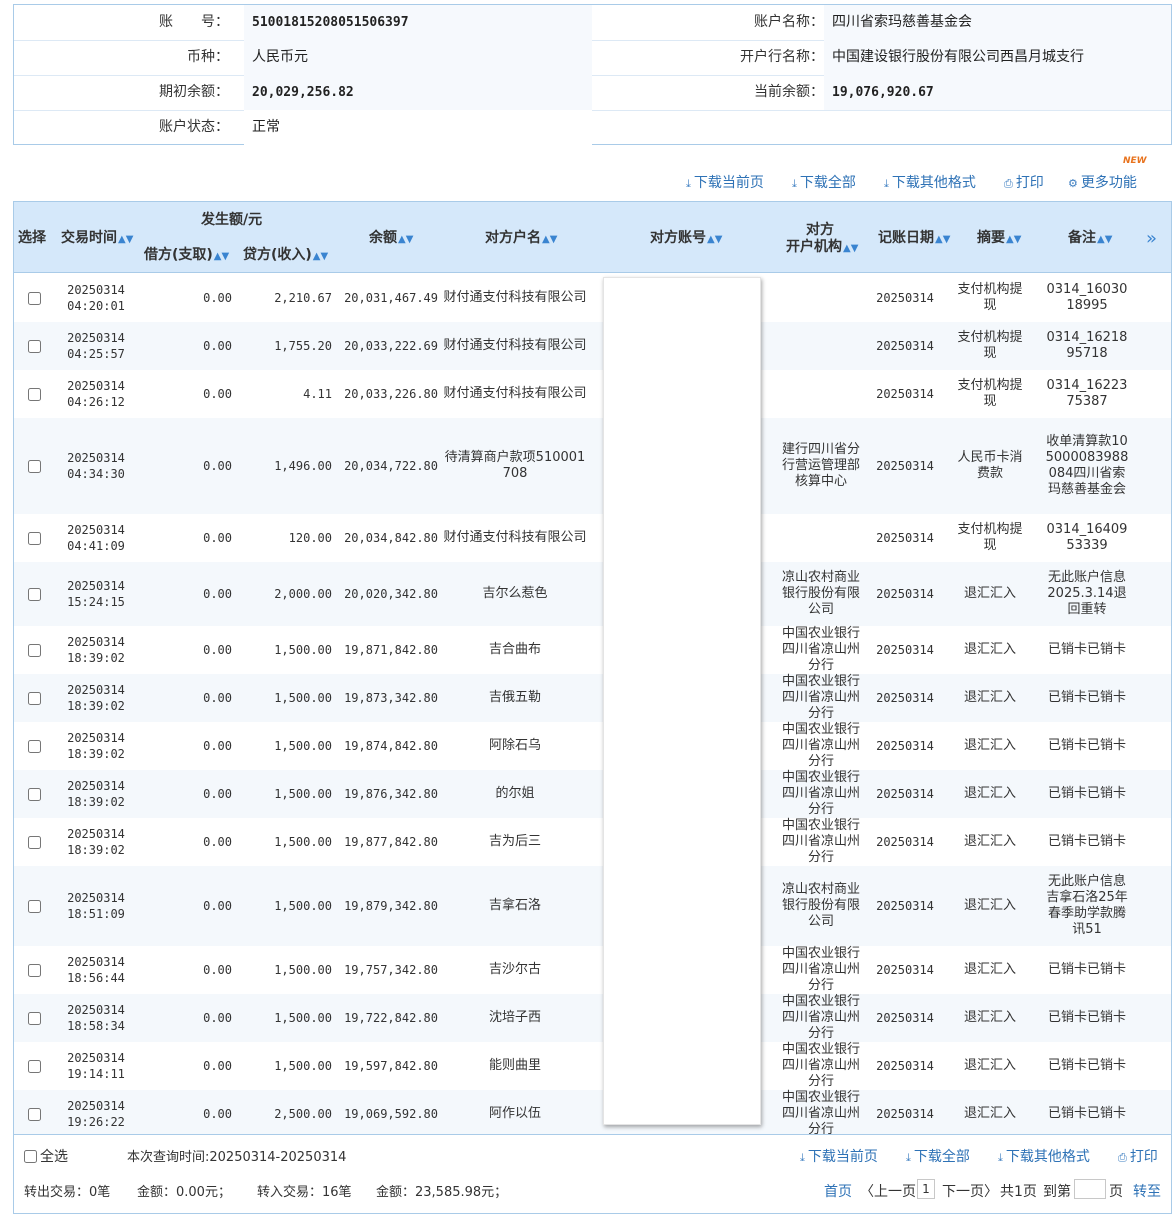  I want to click on download-other-button: ⤓ 下载其他格式, so click(930, 182).